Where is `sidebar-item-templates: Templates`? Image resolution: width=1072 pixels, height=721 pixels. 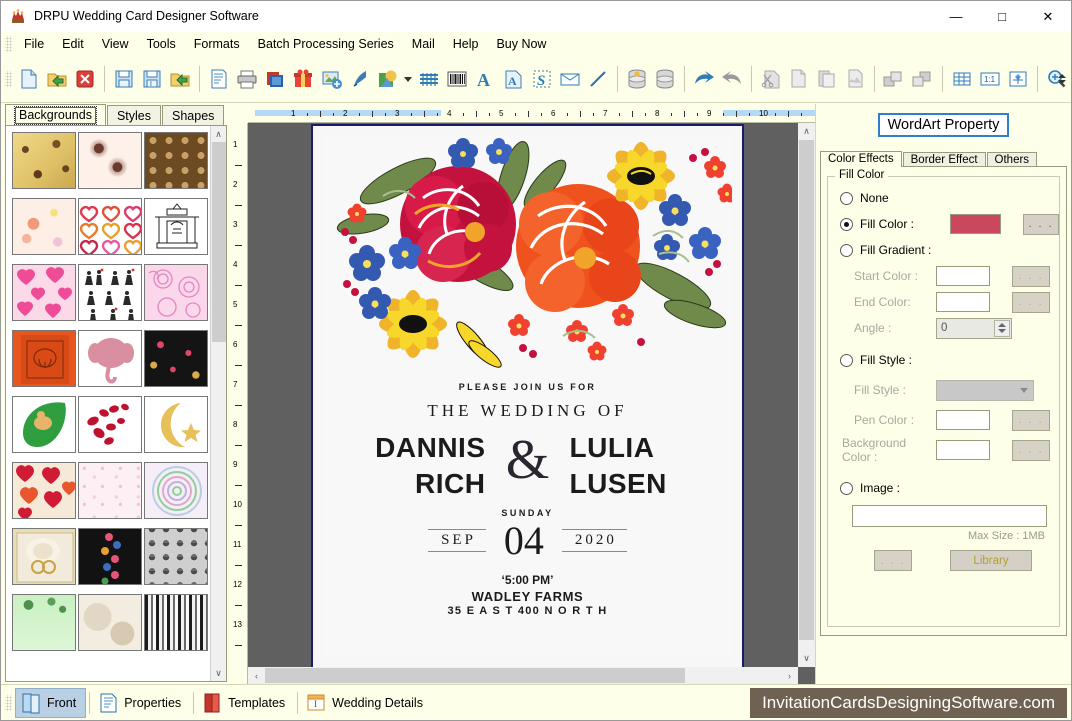
sidebar-item-templates: Templates is located at coordinates (245, 703).